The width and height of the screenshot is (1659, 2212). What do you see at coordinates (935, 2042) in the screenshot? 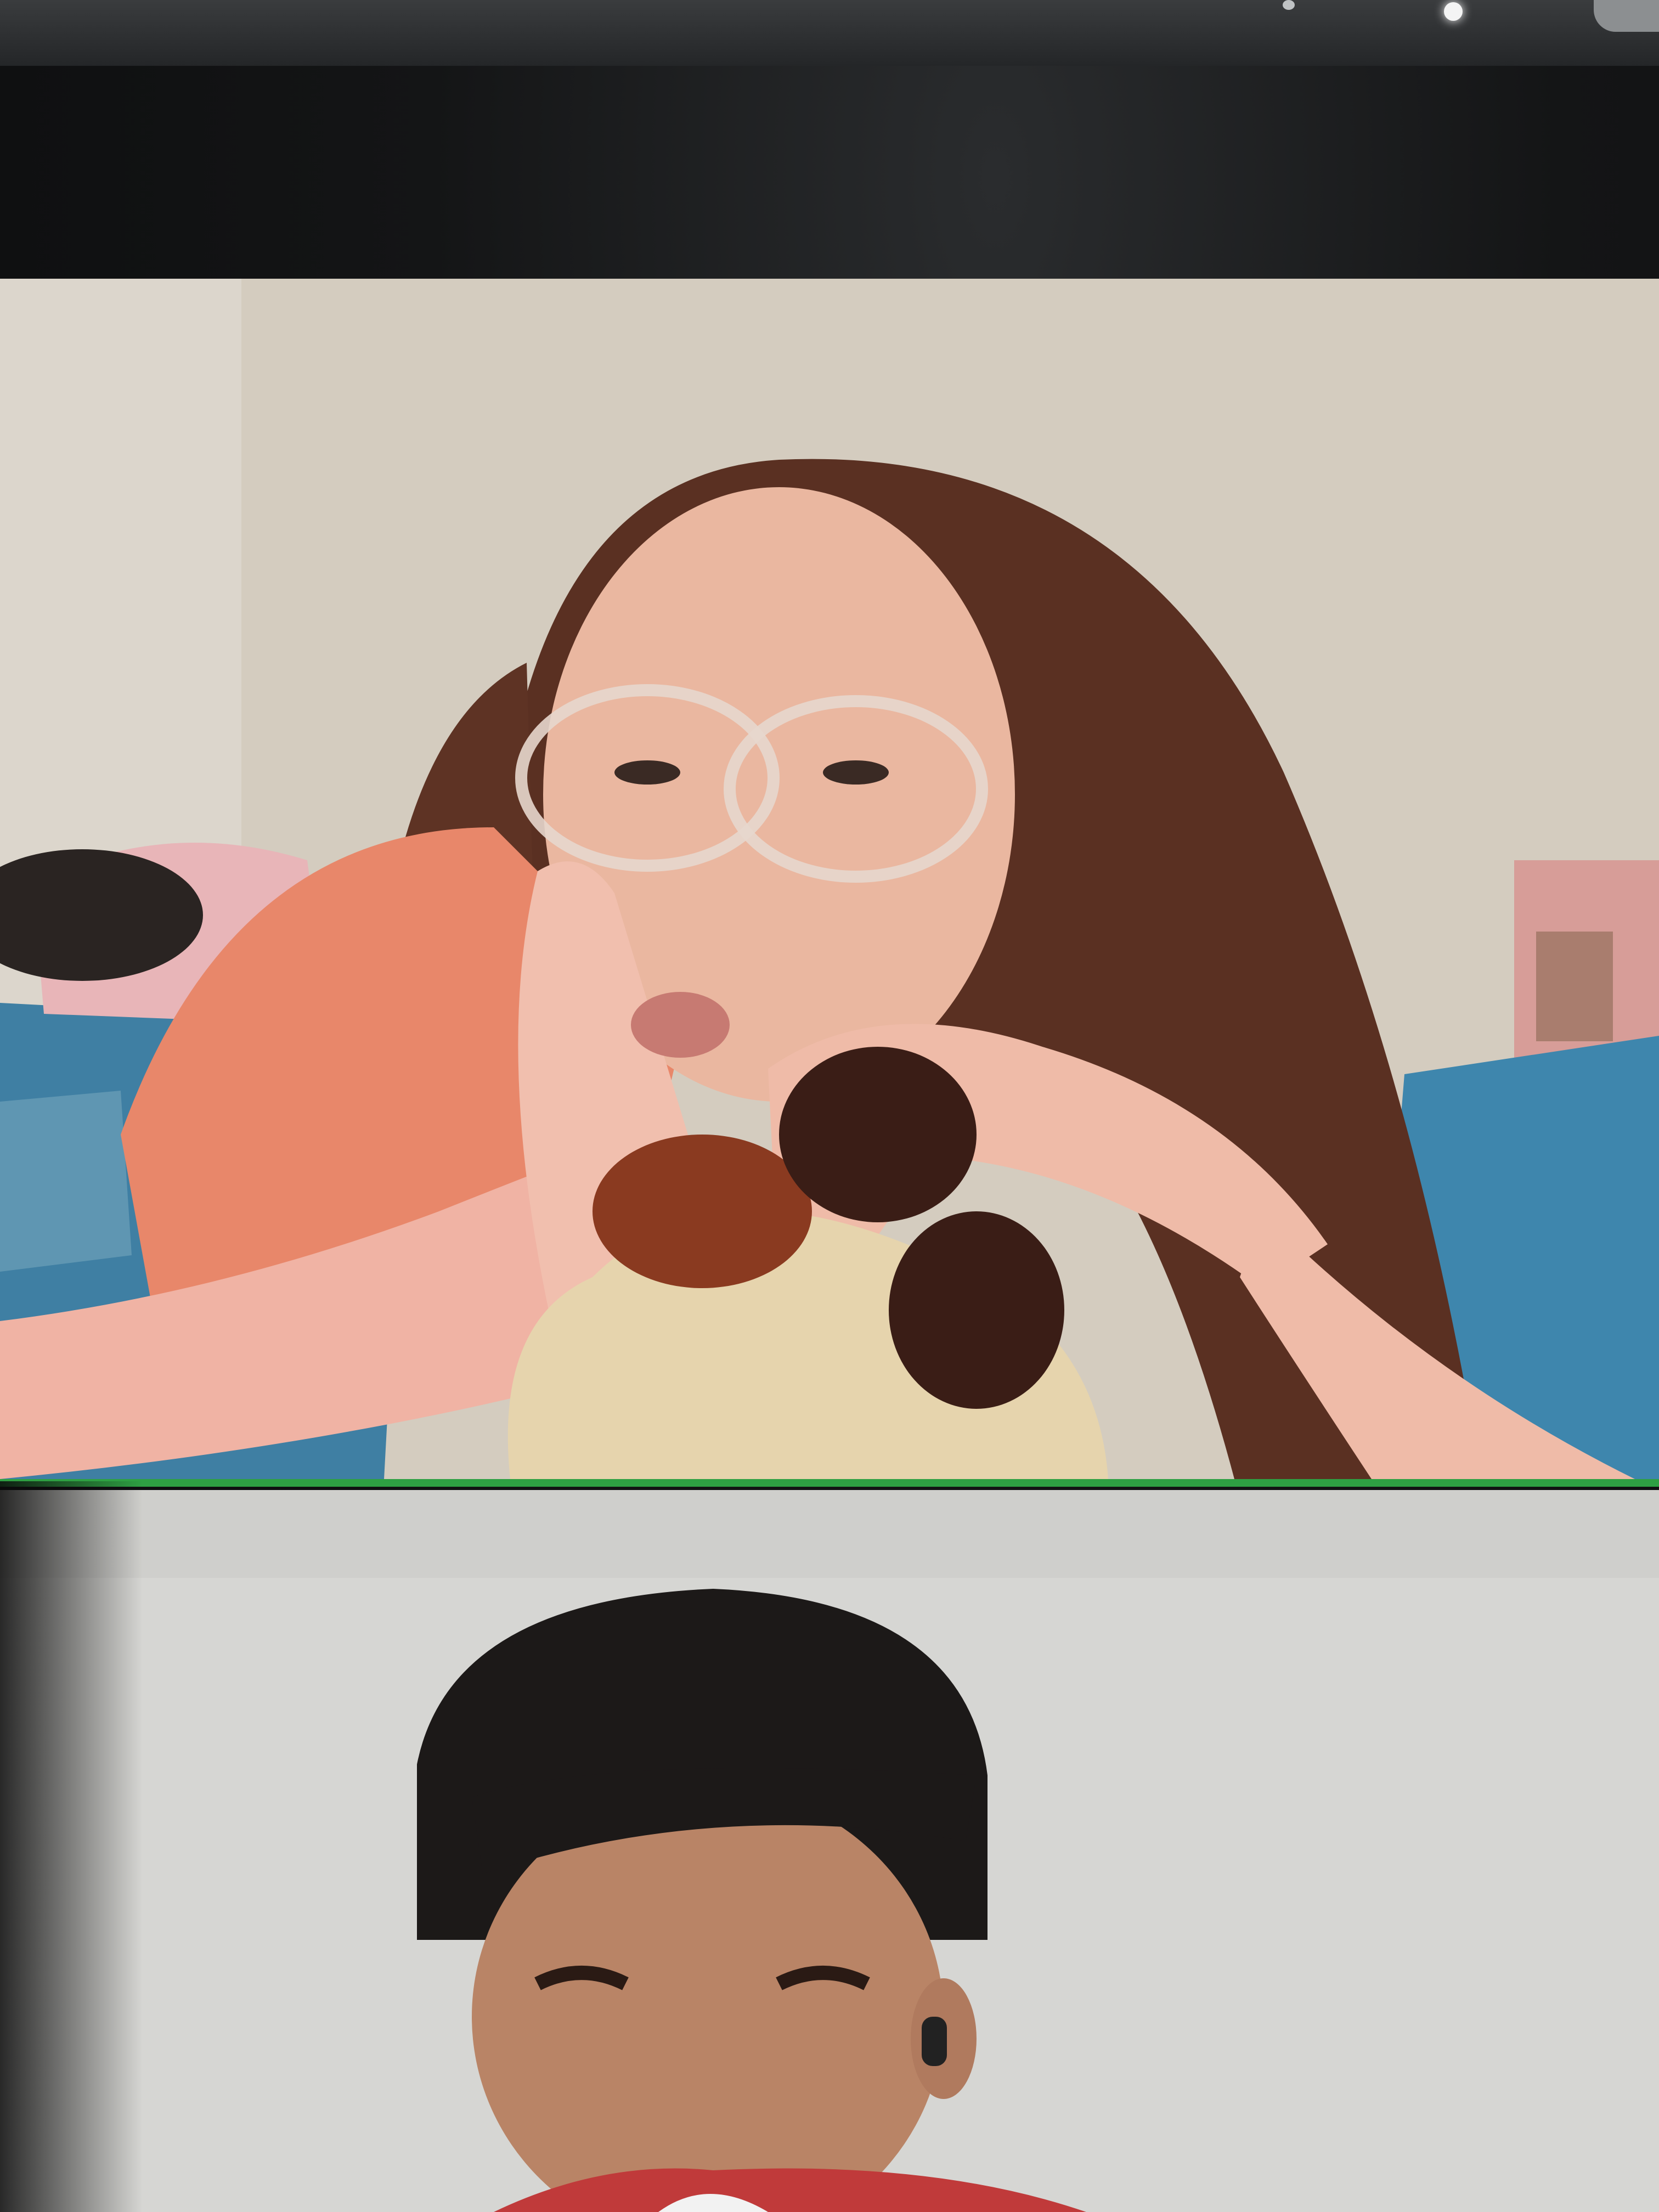
I see `earbud-icon` at bounding box center [935, 2042].